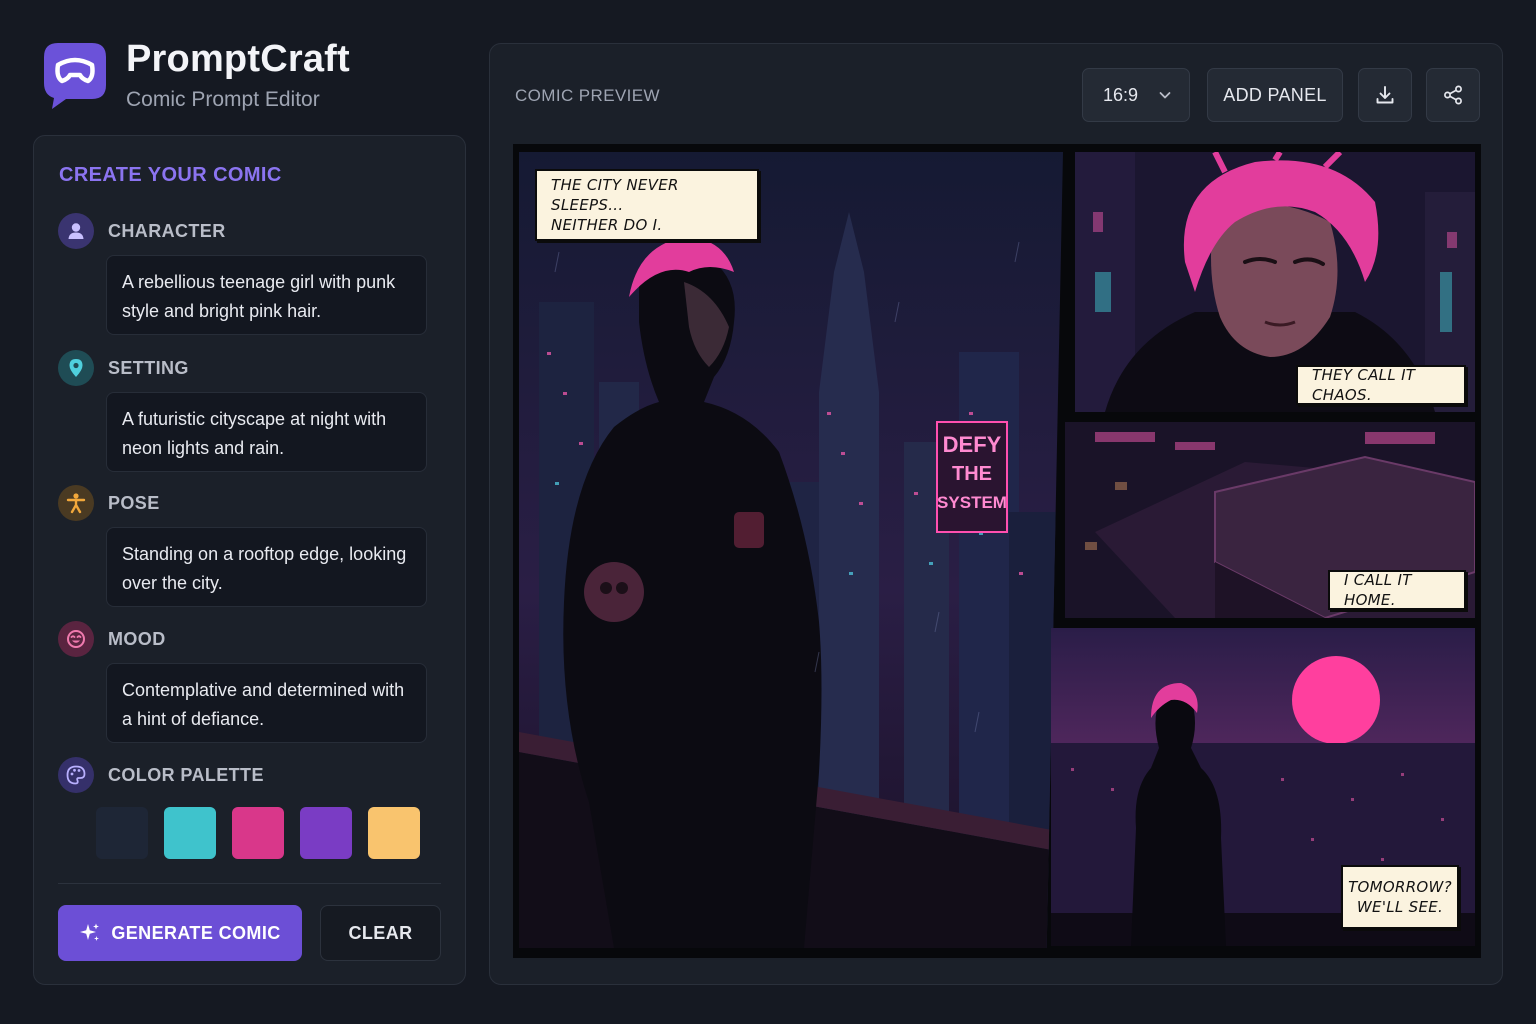 Image resolution: width=1536 pixels, height=1024 pixels. I want to click on mood-face-icon, so click(76, 639).